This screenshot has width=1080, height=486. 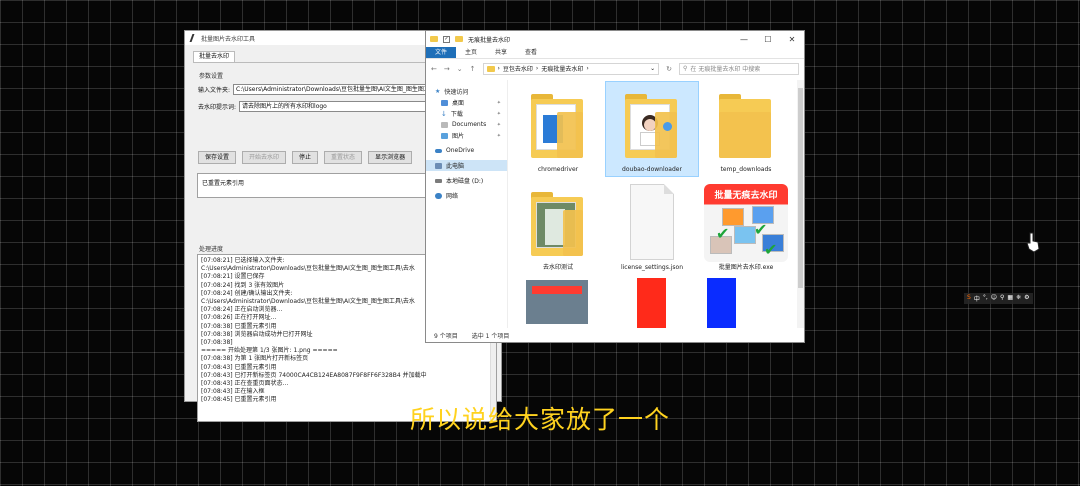 I want to click on forward-arrow-icon: →, so click(x=447, y=69).